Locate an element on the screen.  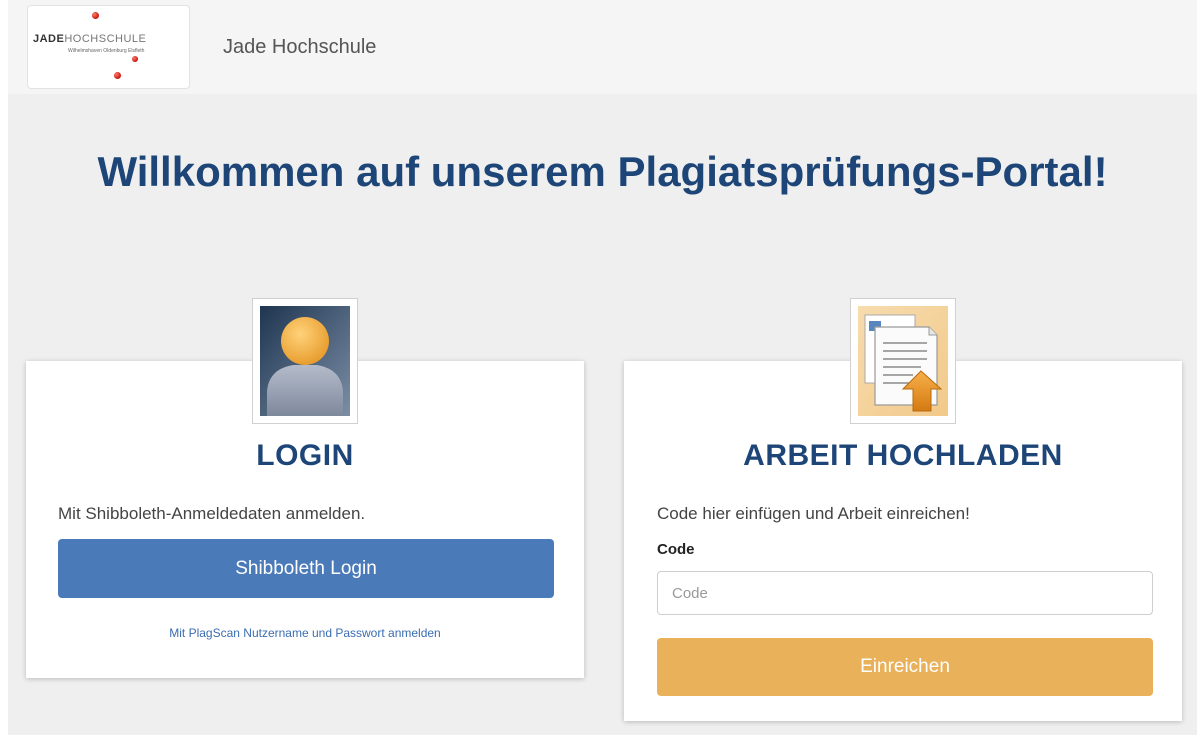
logo-subline: Wilhelmshaven Oldenburg Elsfleth is located at coordinates (106, 51).